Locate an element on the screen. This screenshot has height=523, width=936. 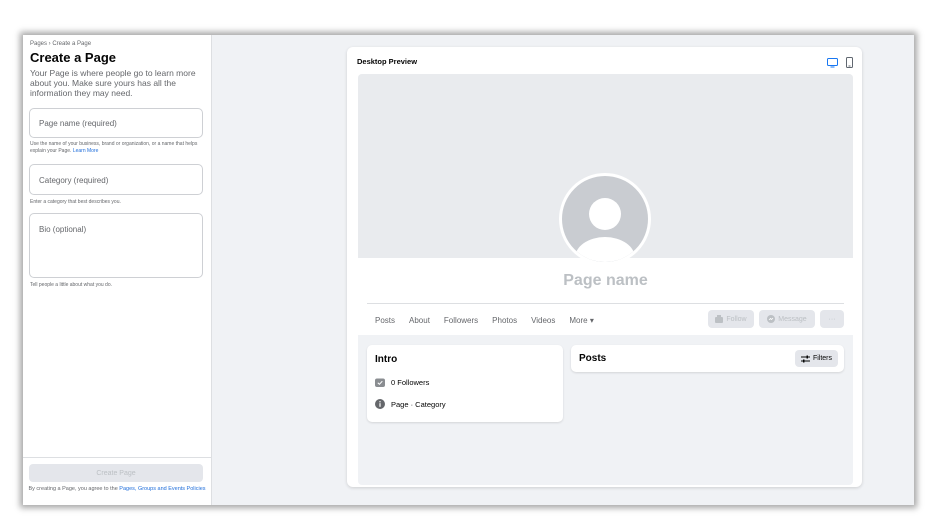
category-row: Page · Category is located at coordinates (410, 404).